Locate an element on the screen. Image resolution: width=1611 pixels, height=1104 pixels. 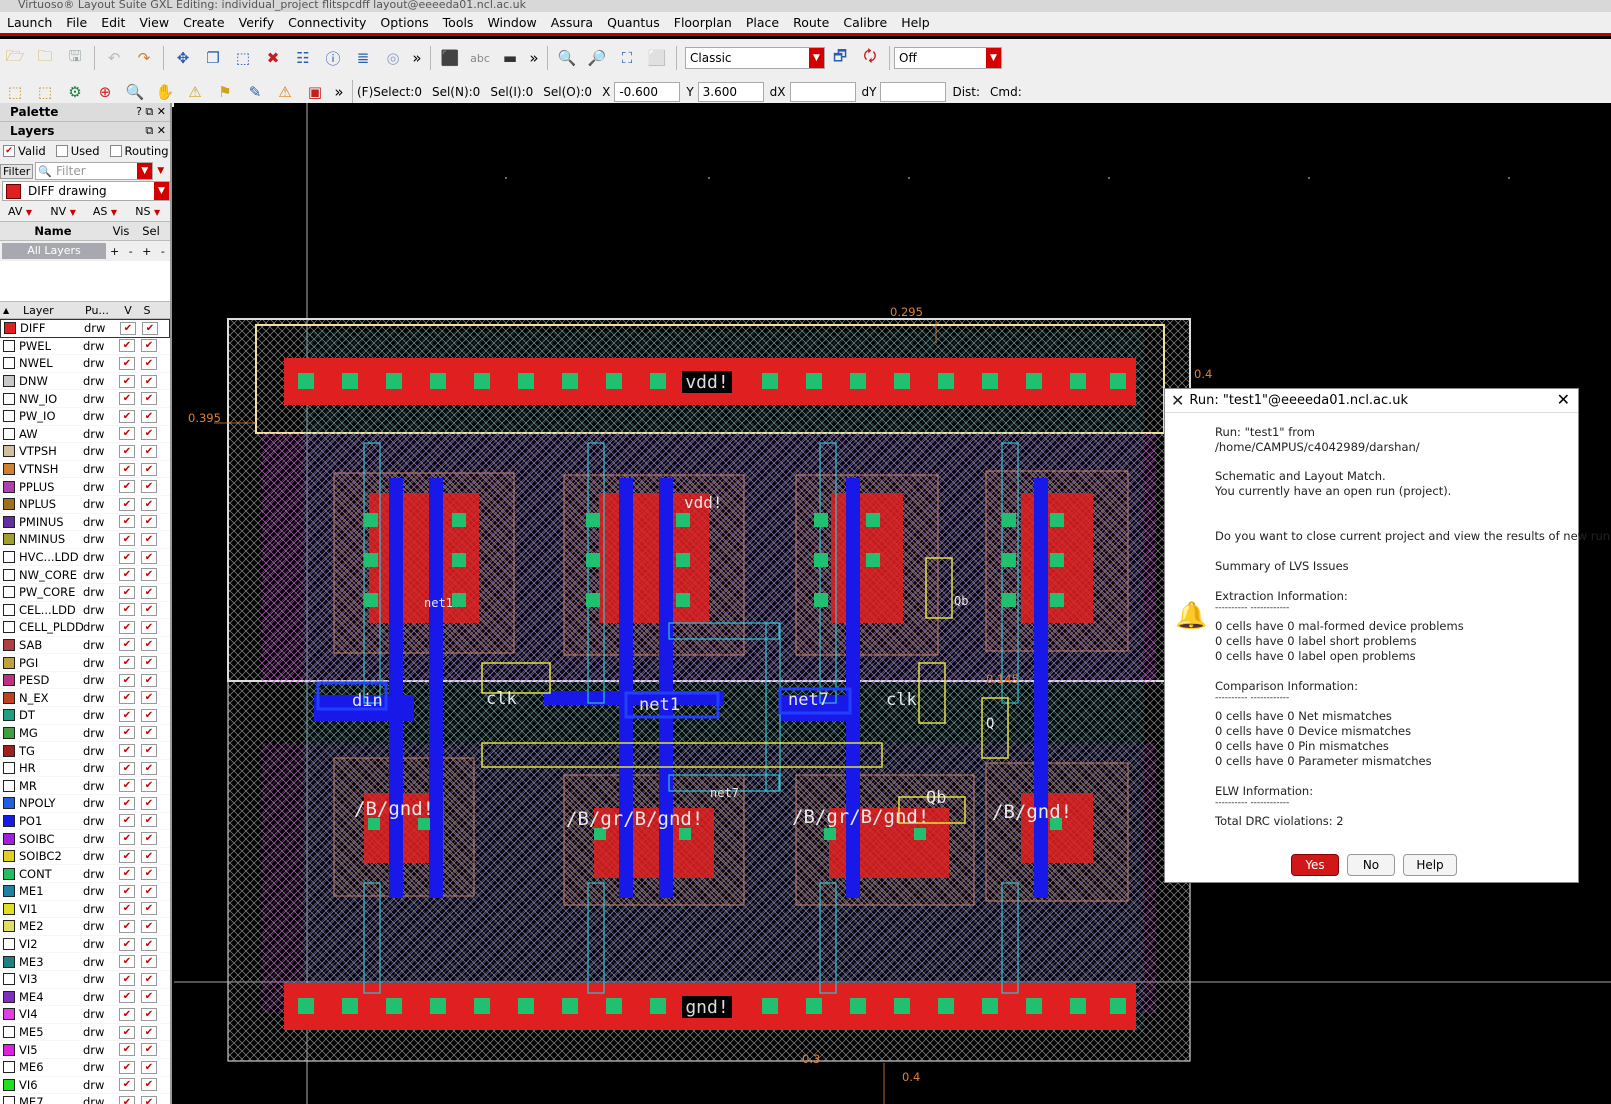
layer-row: PWEL drw ✔ ✔ is located at coordinates (85, 347).